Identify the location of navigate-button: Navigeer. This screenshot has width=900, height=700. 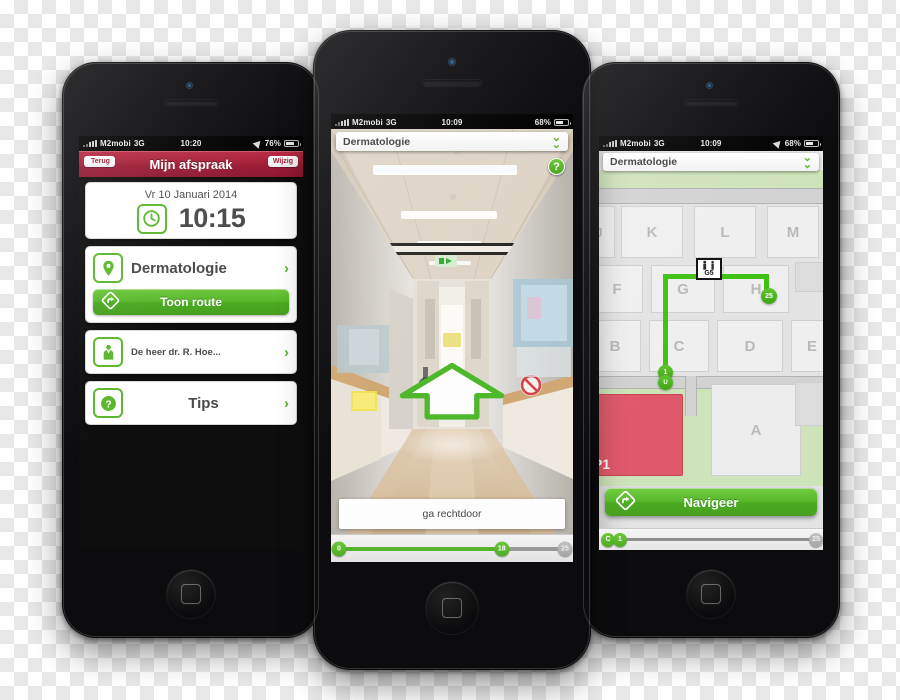
(711, 502).